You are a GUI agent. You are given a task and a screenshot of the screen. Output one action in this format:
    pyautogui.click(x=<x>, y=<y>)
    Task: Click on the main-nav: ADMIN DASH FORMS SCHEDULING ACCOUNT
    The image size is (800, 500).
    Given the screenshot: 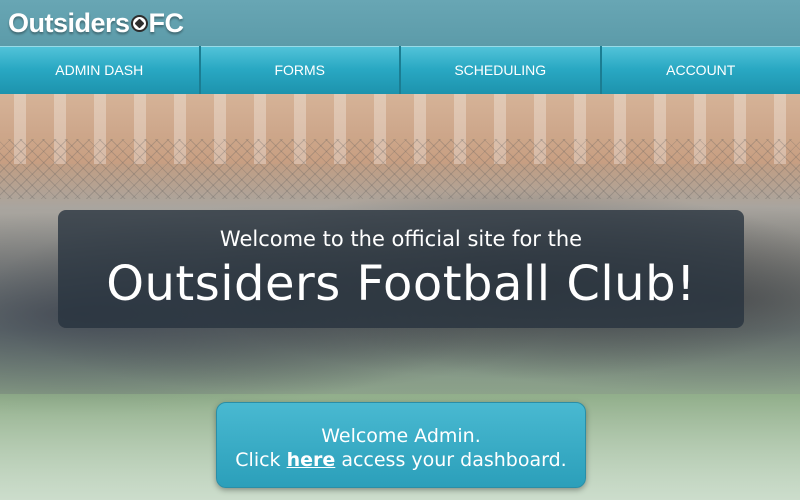 What is the action you would take?
    pyautogui.click(x=400, y=70)
    